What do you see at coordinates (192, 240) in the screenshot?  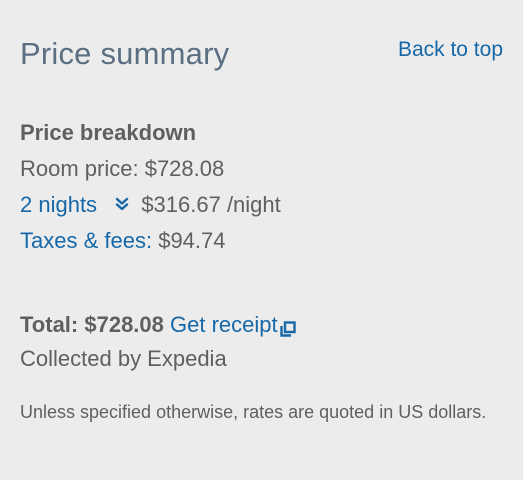 I see `taxes-amount-text: $94.74` at bounding box center [192, 240].